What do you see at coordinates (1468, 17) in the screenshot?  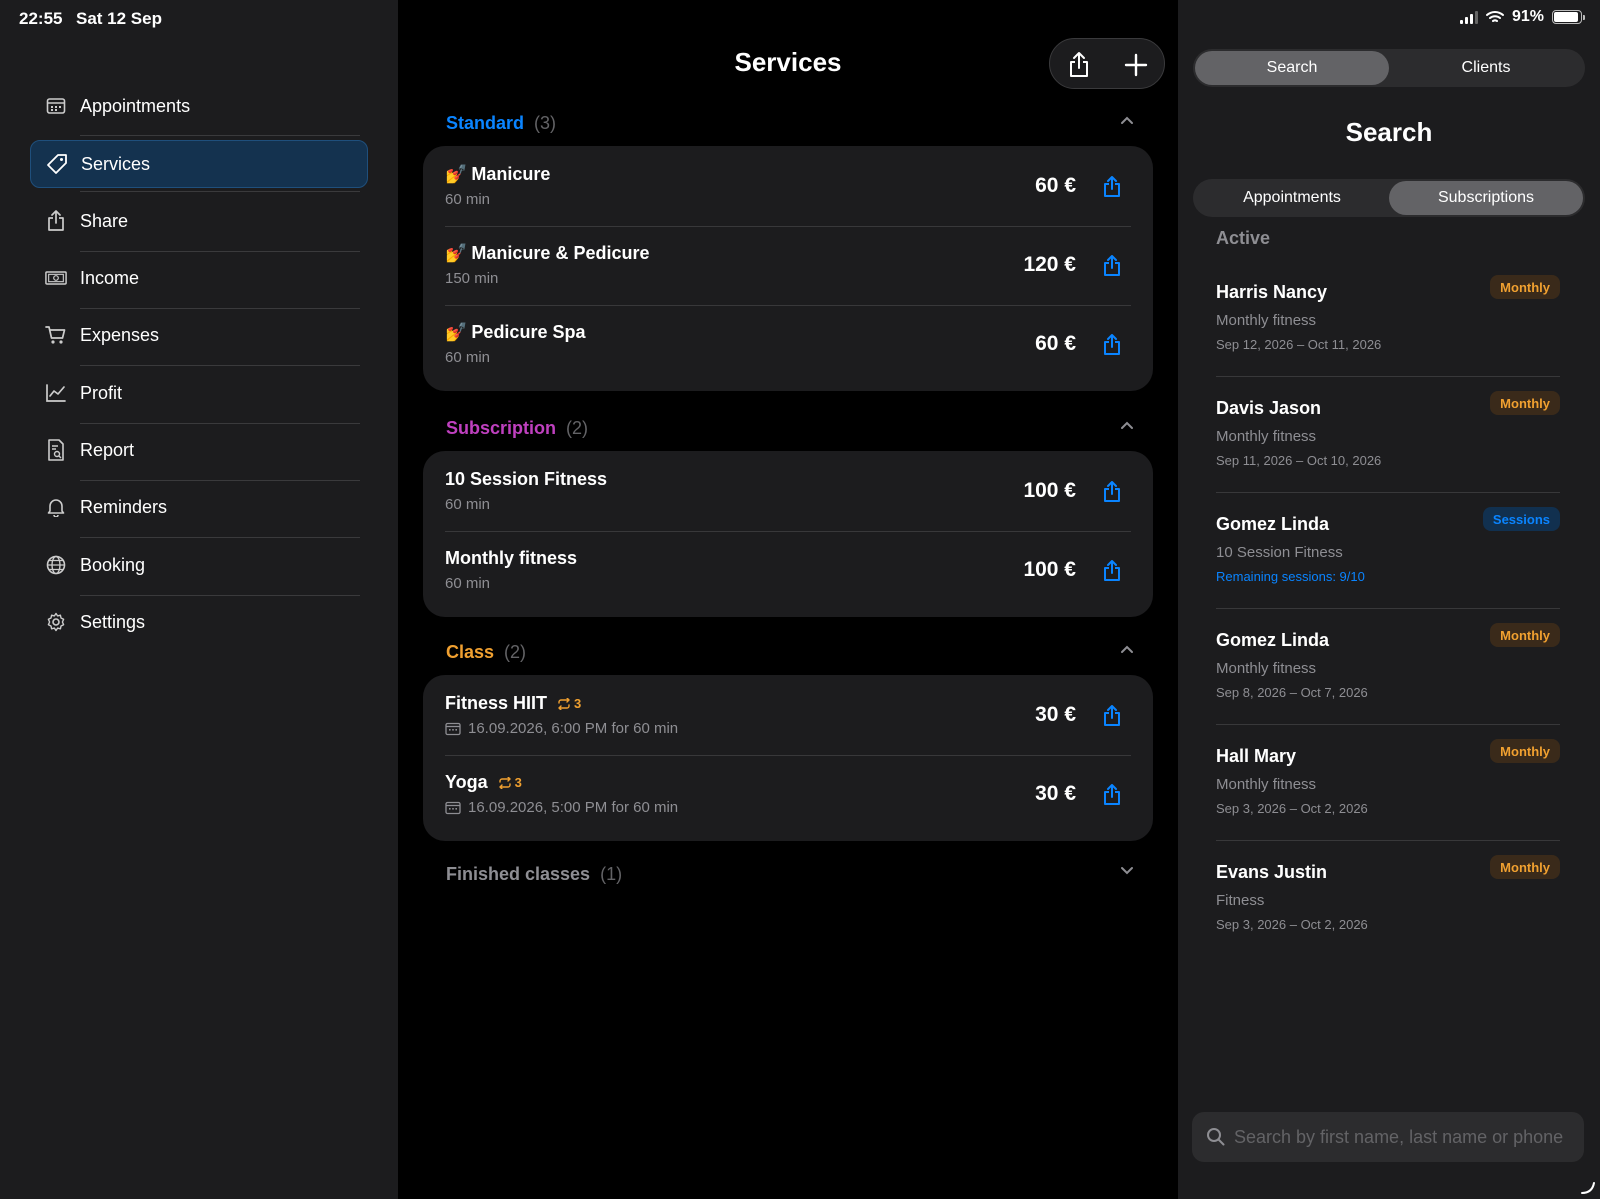 I see `cellular-icon` at bounding box center [1468, 17].